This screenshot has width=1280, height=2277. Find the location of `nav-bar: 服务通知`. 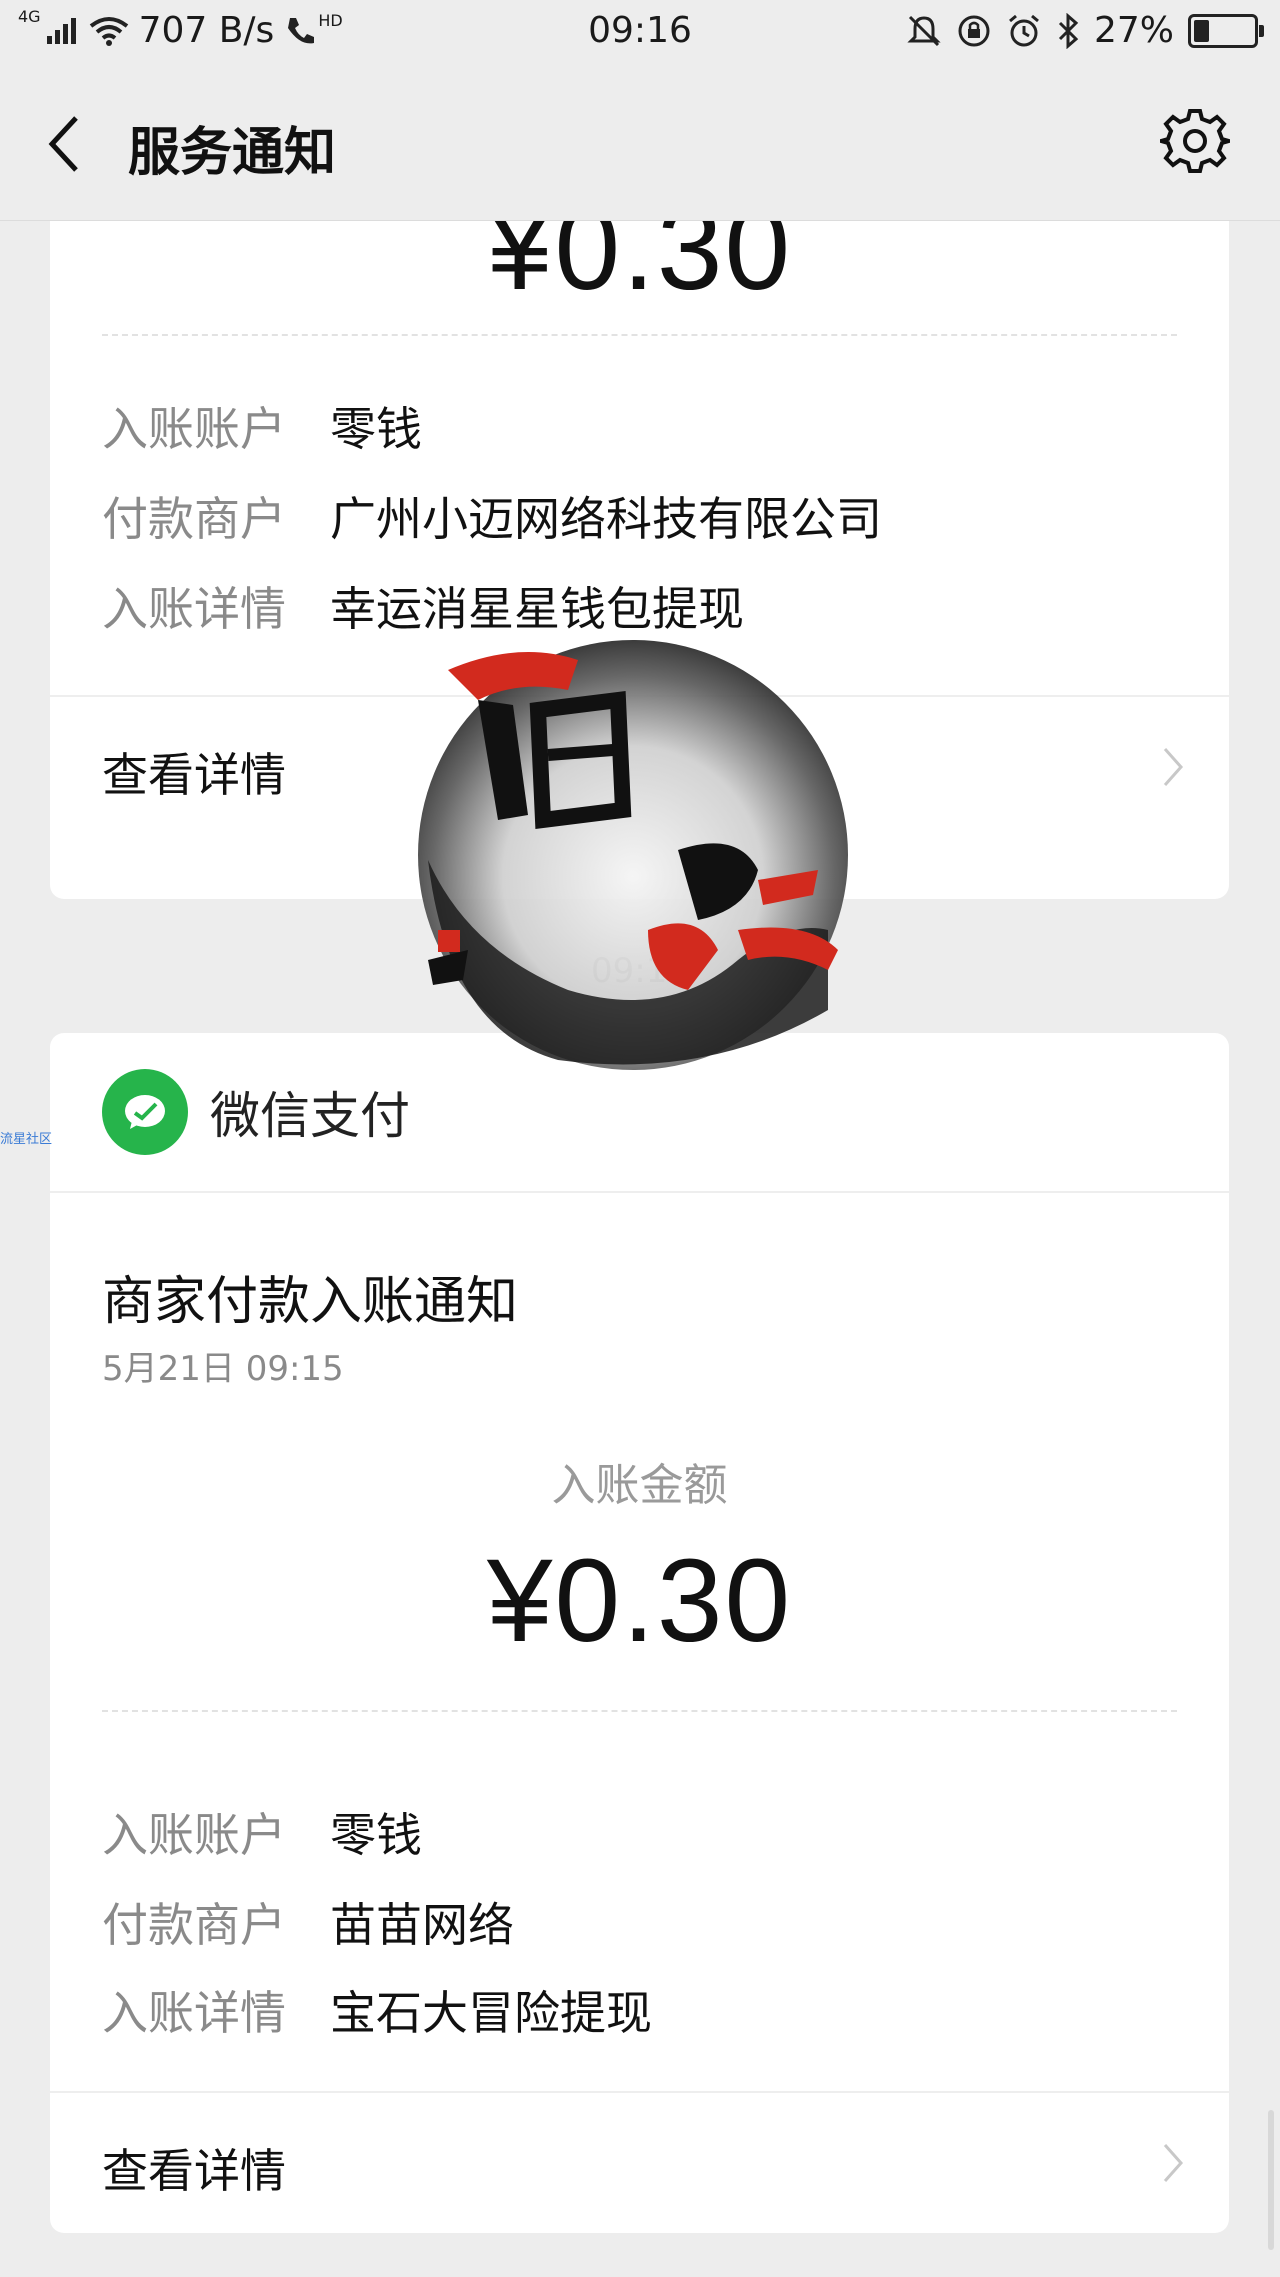

nav-bar: 服务通知 is located at coordinates (640, 143).